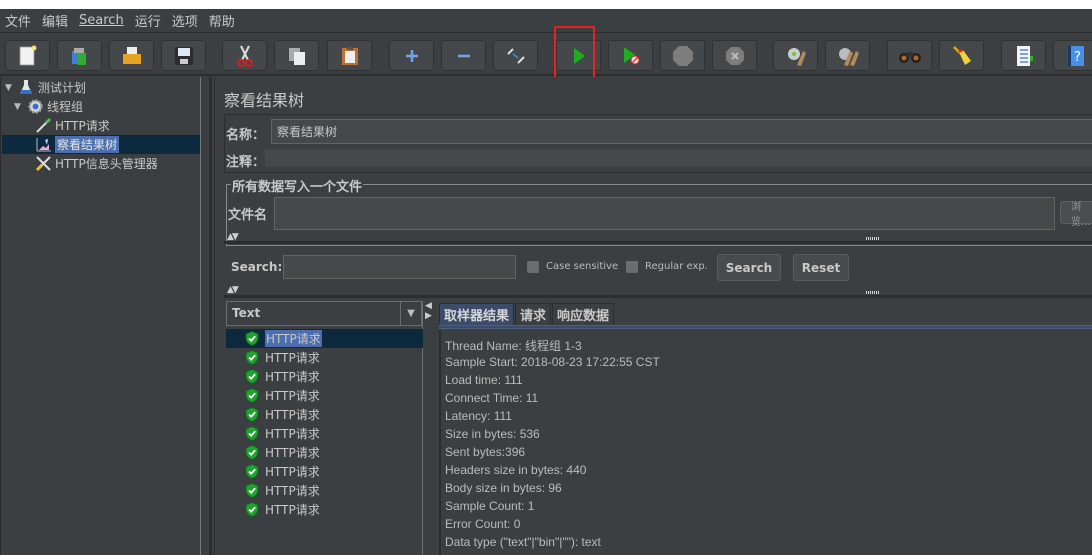  What do you see at coordinates (1023, 55) in the screenshot?
I see `function-helper-button` at bounding box center [1023, 55].